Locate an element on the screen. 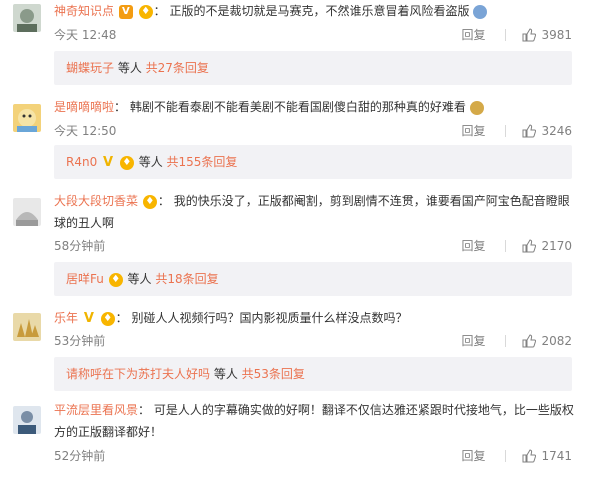 The image size is (592, 479). comment-time: 58分钟前 is located at coordinates (80, 246).